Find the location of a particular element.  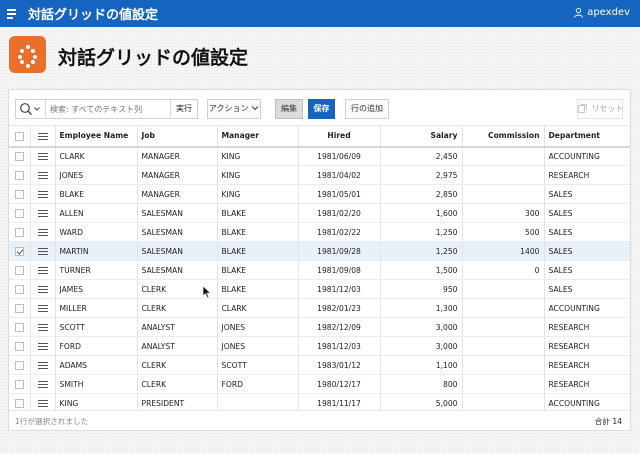

table-row: JONES MANAGER KING 1981/04/02 2,975 RESEARCH is located at coordinates (319, 175).